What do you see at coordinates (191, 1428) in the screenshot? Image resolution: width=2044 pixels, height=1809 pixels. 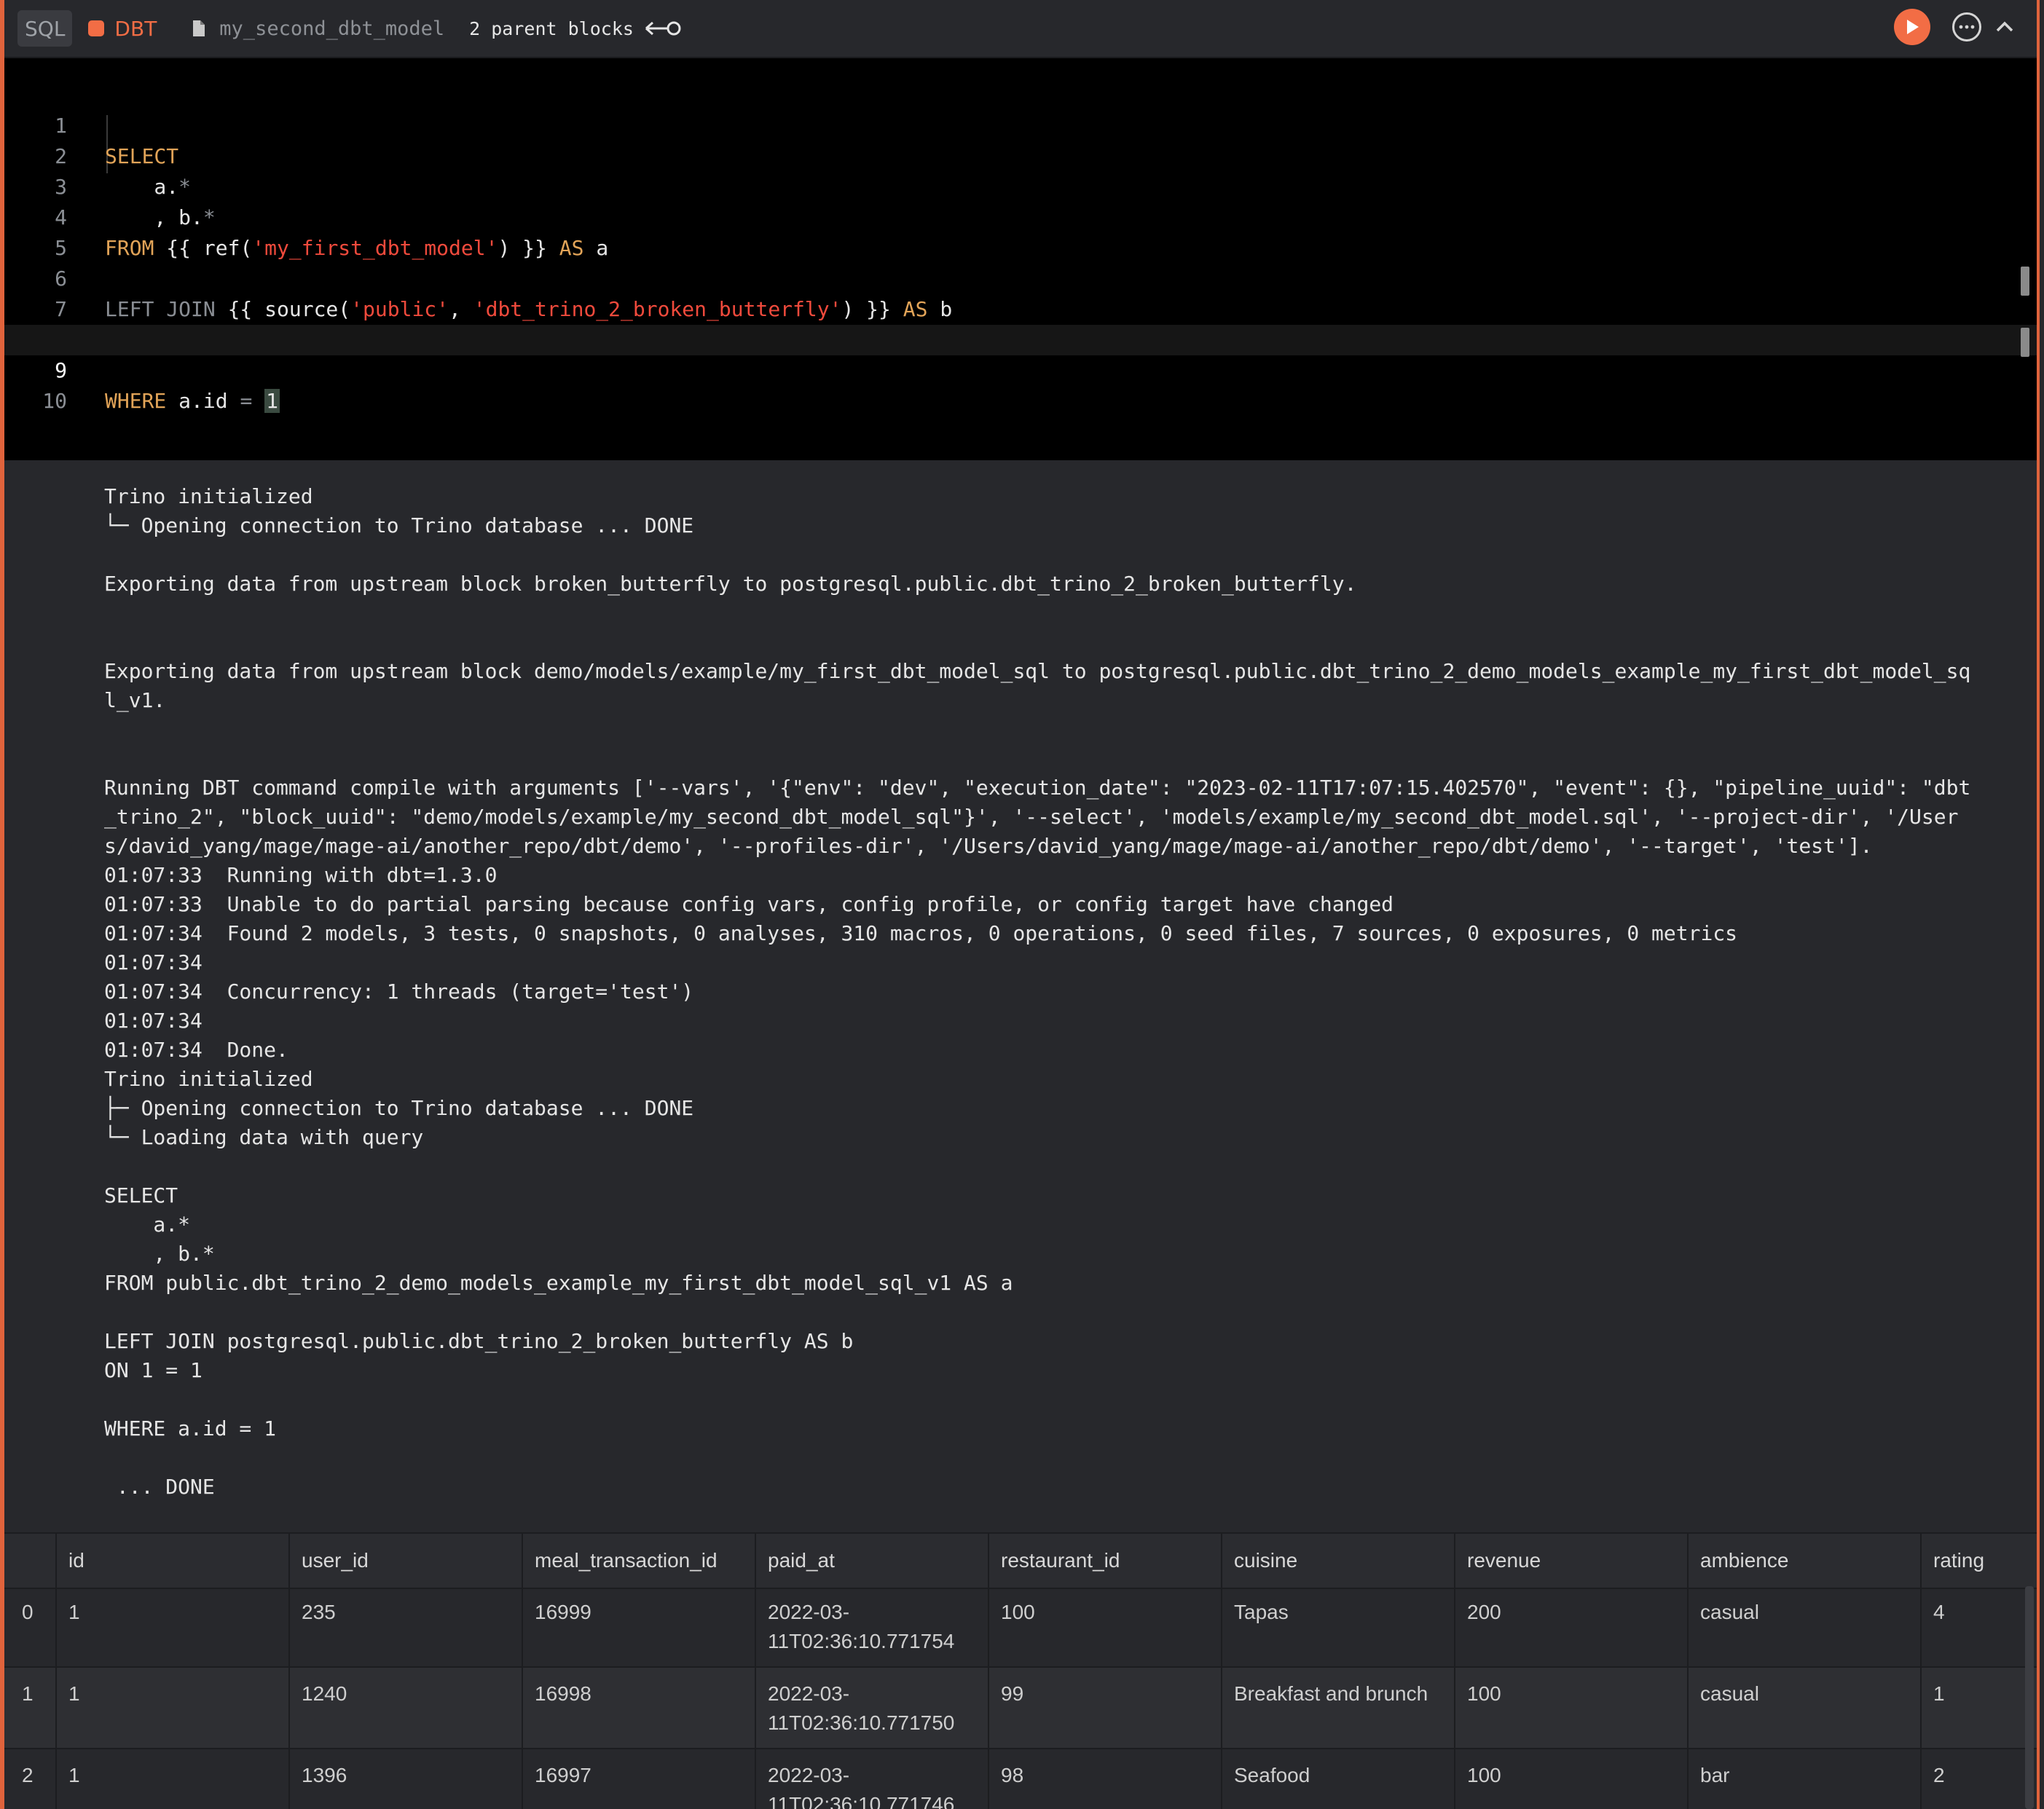 I see `output-line: WHERE a.id = 1` at bounding box center [191, 1428].